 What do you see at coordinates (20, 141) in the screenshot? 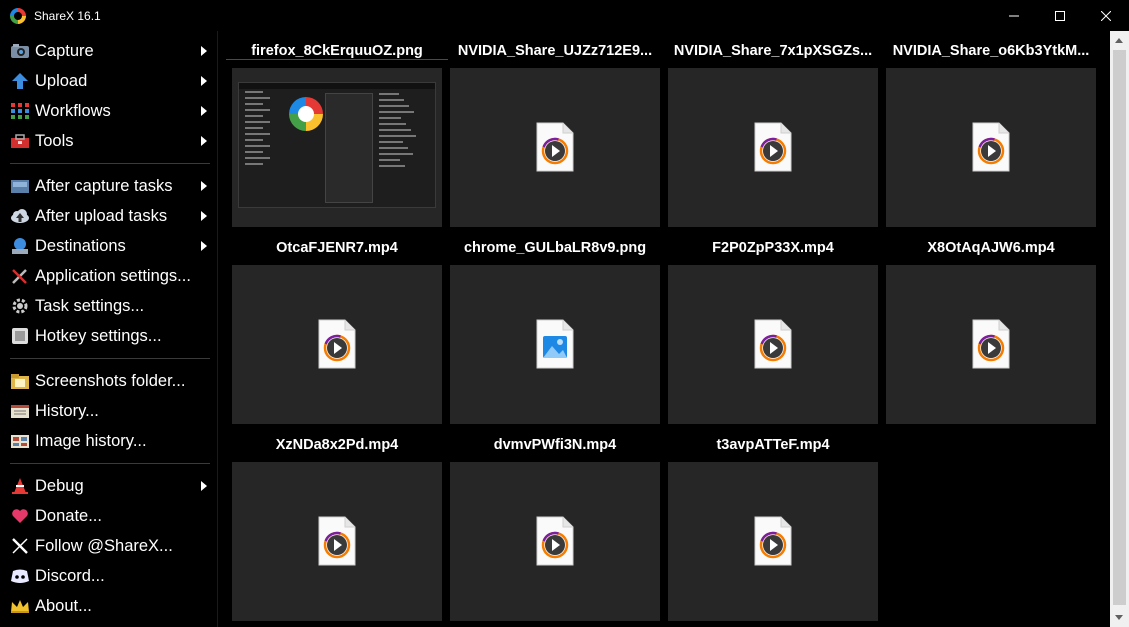
I see `toolbox-icon` at bounding box center [20, 141].